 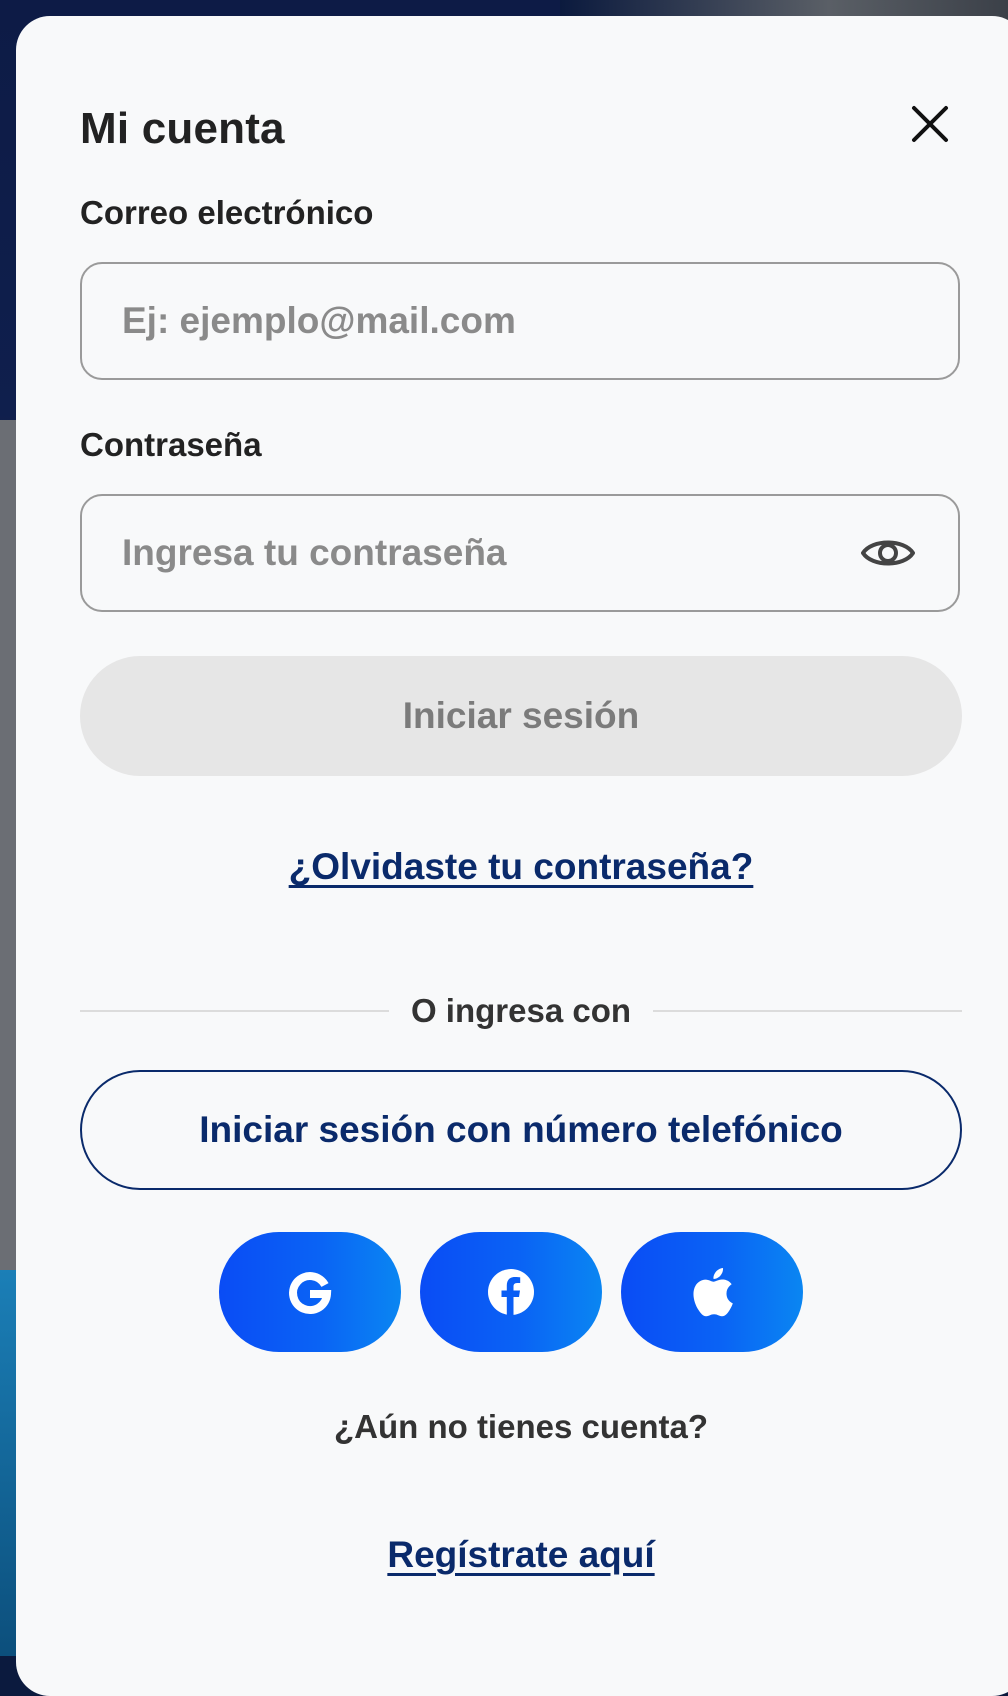 What do you see at coordinates (521, 716) in the screenshot?
I see `login-button: Iniciar sesión` at bounding box center [521, 716].